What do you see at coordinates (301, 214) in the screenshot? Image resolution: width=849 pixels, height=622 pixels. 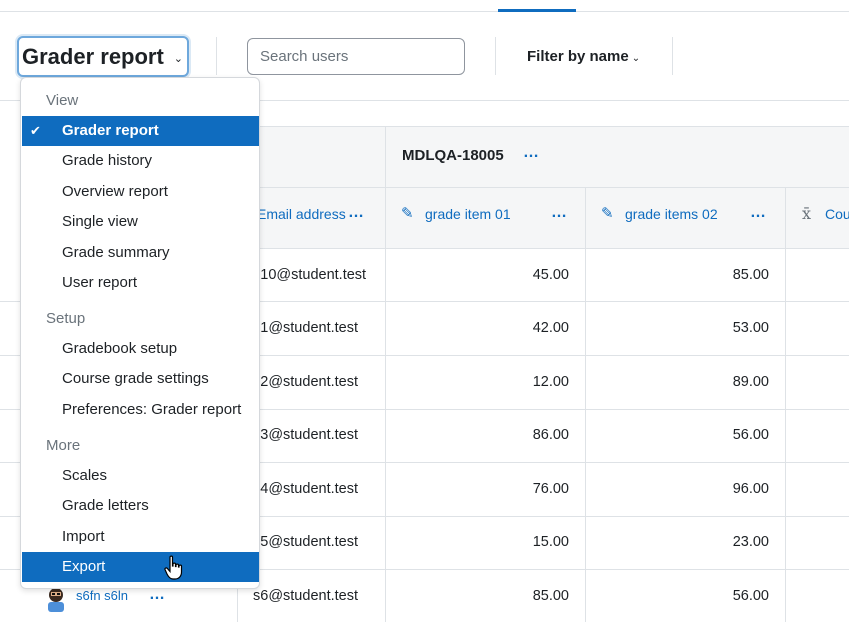 I see `column-email-header: Email address` at bounding box center [301, 214].